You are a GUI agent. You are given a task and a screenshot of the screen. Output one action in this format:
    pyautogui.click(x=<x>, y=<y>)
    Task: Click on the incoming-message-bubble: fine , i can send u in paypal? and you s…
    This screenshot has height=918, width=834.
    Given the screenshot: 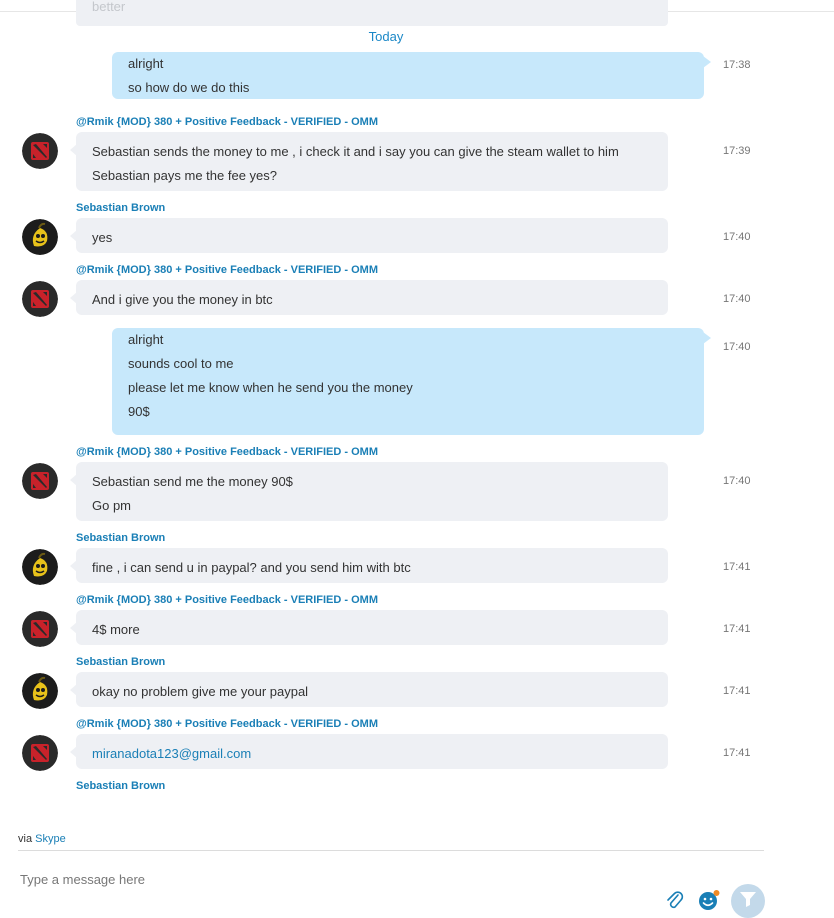 What is the action you would take?
    pyautogui.click(x=369, y=565)
    